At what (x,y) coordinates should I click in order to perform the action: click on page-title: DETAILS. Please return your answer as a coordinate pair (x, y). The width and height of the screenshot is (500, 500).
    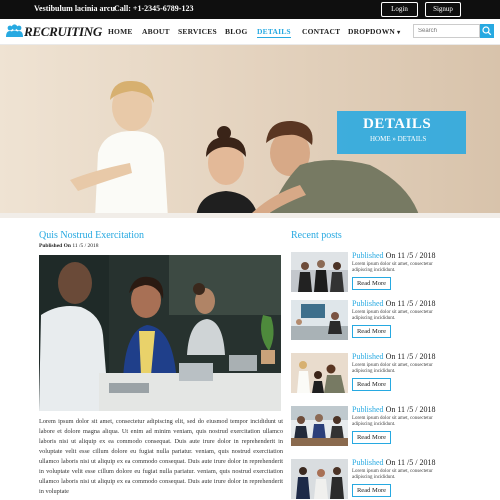
    Looking at the image, I should click on (397, 124).